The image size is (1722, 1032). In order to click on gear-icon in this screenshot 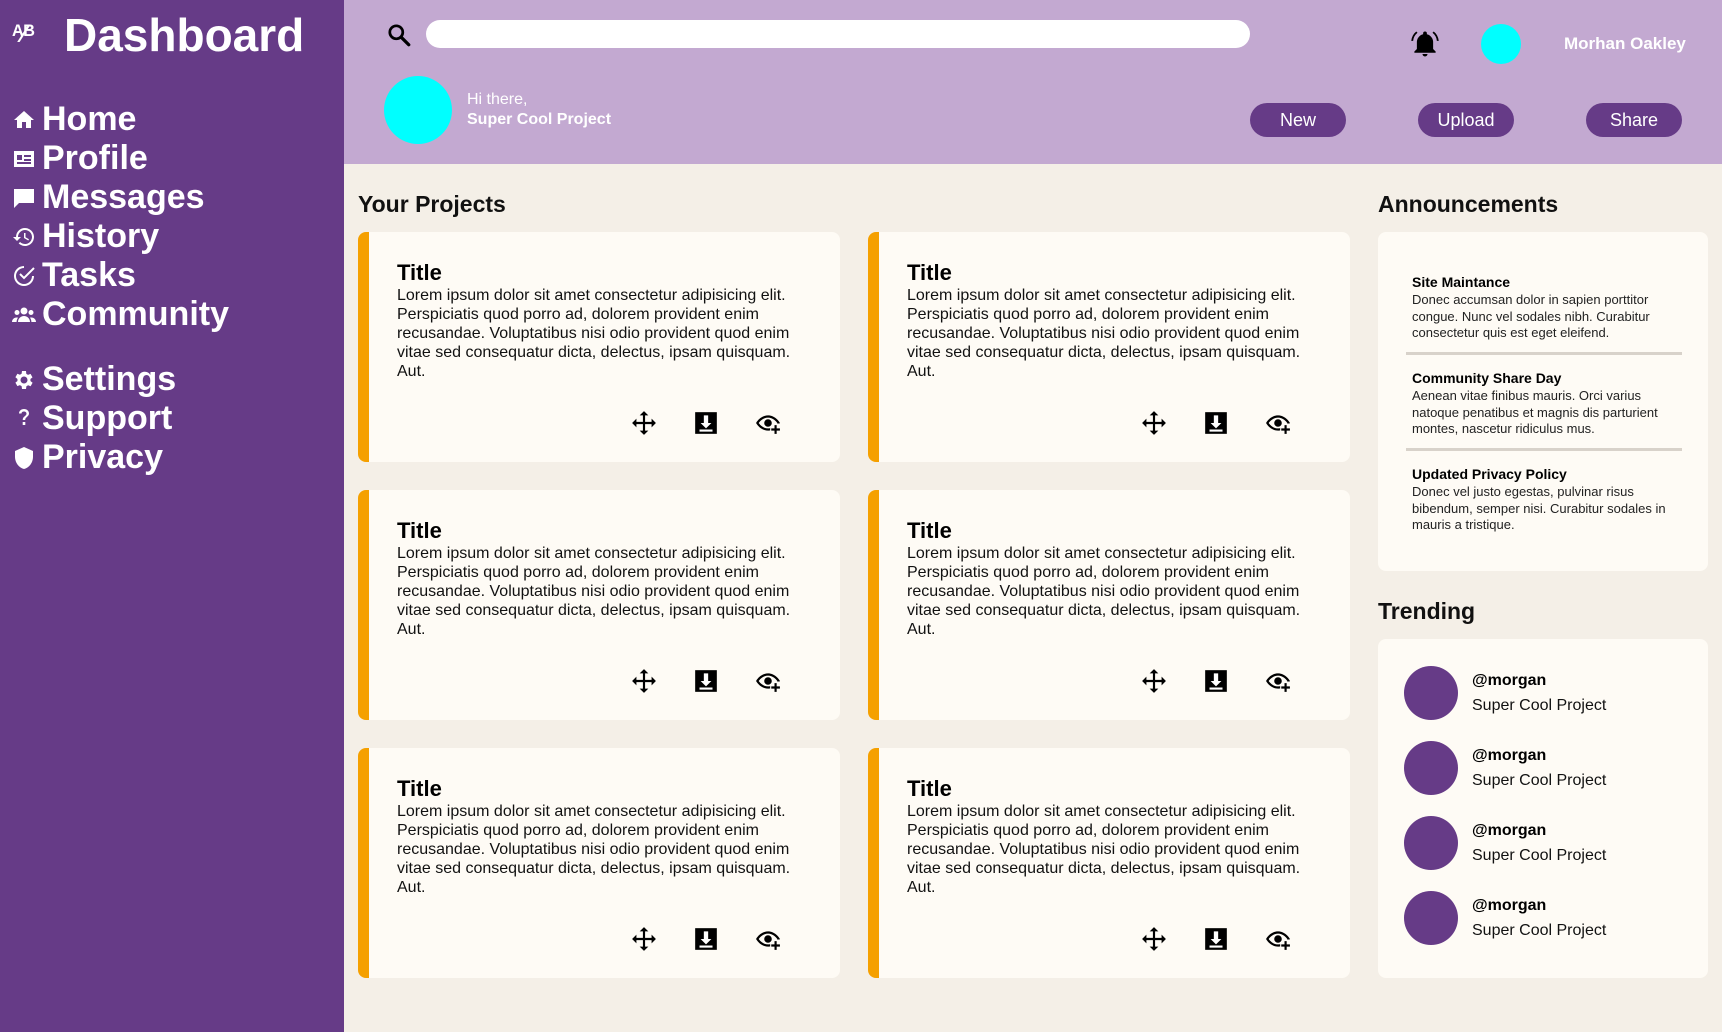, I will do `click(27, 380)`.